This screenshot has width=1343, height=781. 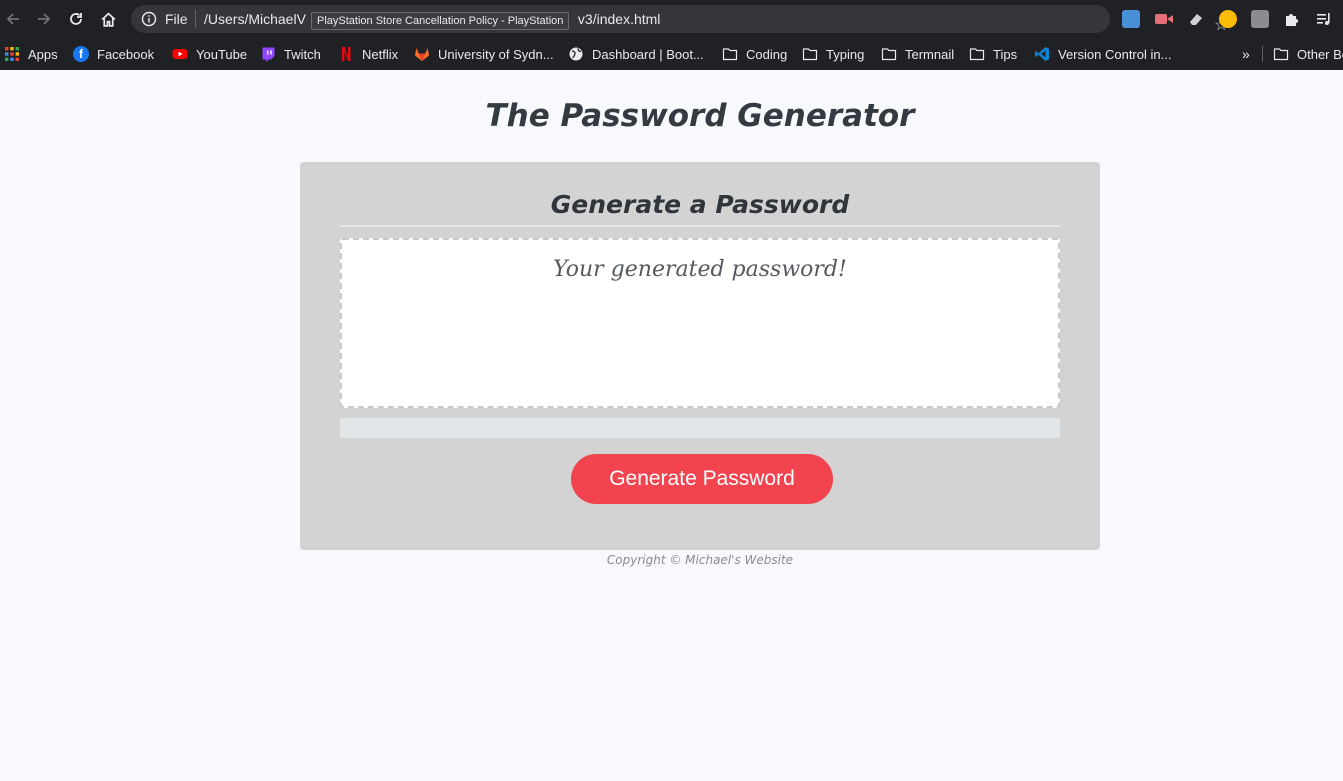 I want to click on bookmark-label: Termnail, so click(x=930, y=54).